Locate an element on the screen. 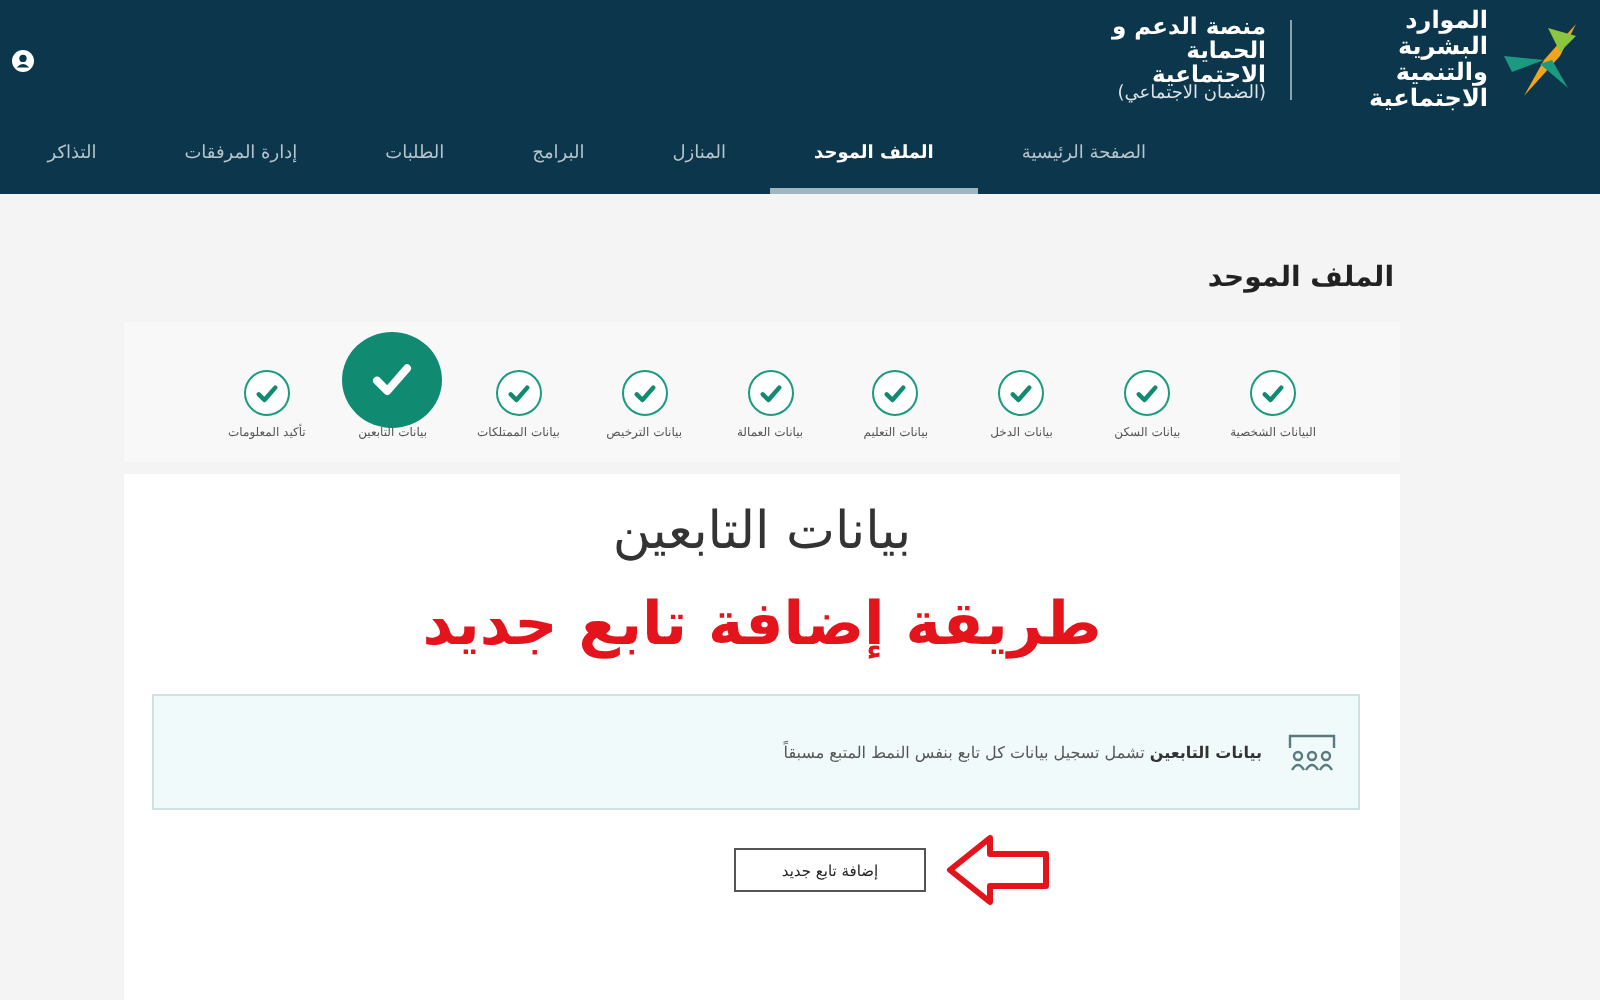 The image size is (1600, 1000). platform-subtitle: (الضمان الاجتماعي) is located at coordinates (1190, 96).